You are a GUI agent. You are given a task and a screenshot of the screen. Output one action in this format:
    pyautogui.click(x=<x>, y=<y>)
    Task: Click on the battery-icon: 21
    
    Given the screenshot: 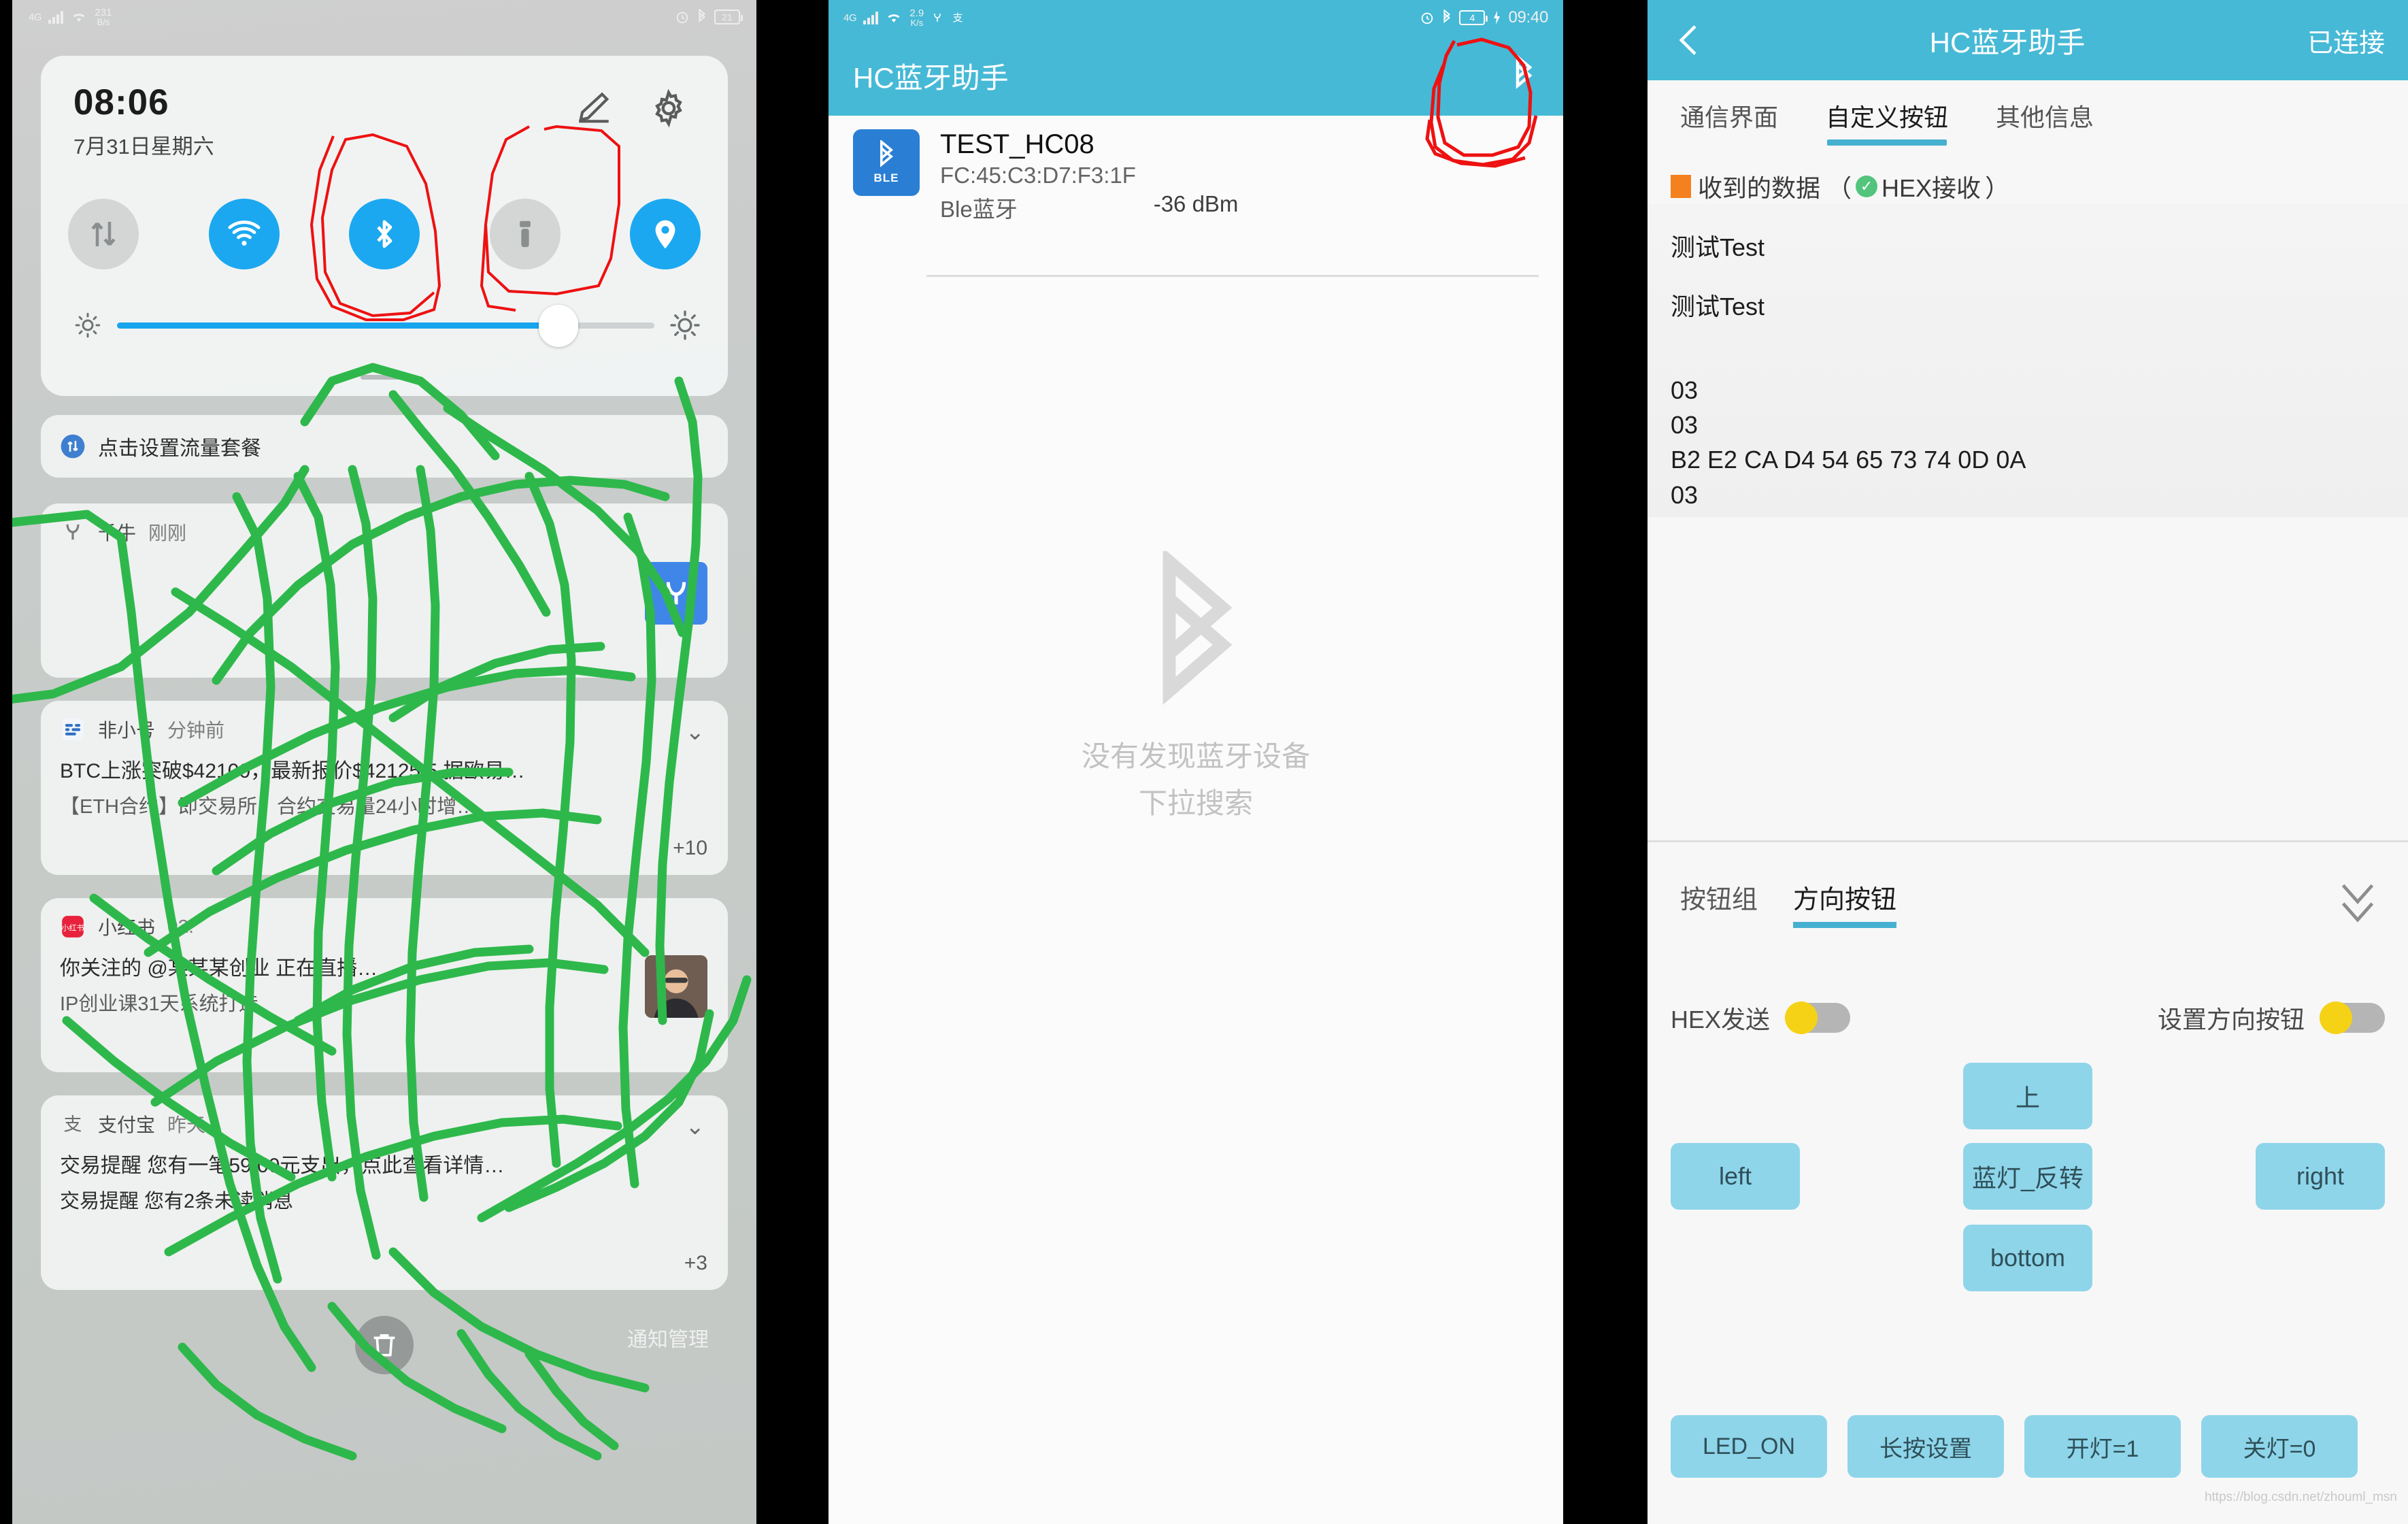 What is the action you would take?
    pyautogui.click(x=728, y=17)
    